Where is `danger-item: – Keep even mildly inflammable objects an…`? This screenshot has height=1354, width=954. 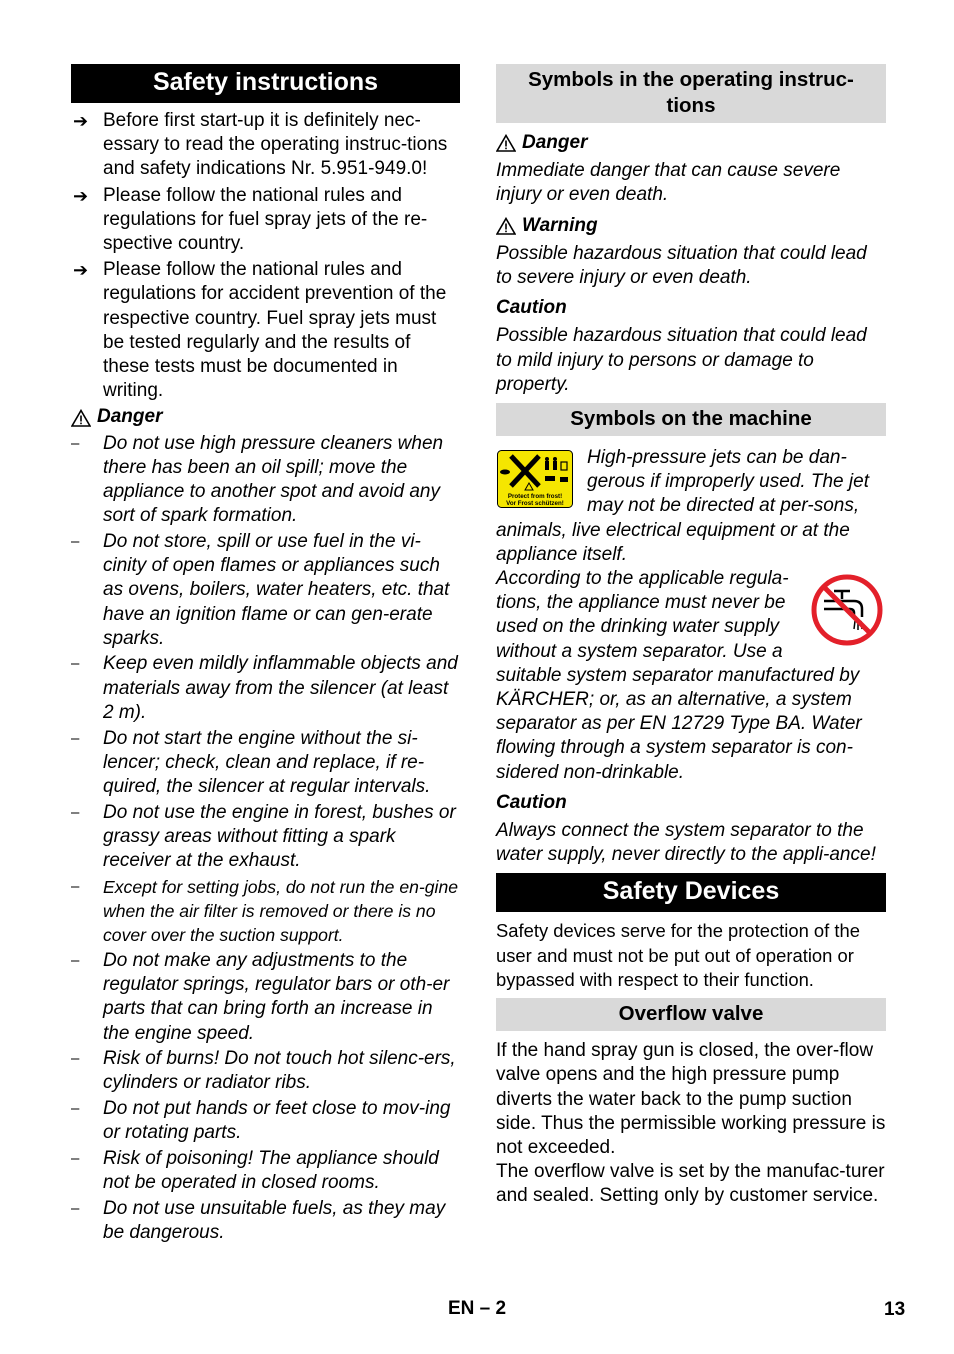 danger-item: – Keep even mildly inflammable objects an… is located at coordinates (264, 688).